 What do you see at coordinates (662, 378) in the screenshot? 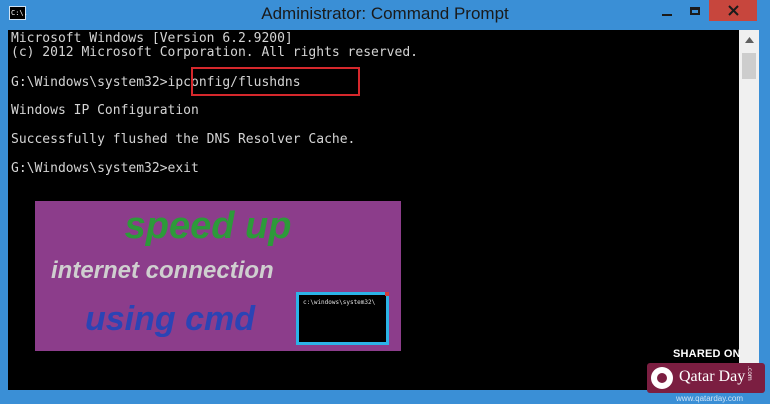
I see `globe-icon` at bounding box center [662, 378].